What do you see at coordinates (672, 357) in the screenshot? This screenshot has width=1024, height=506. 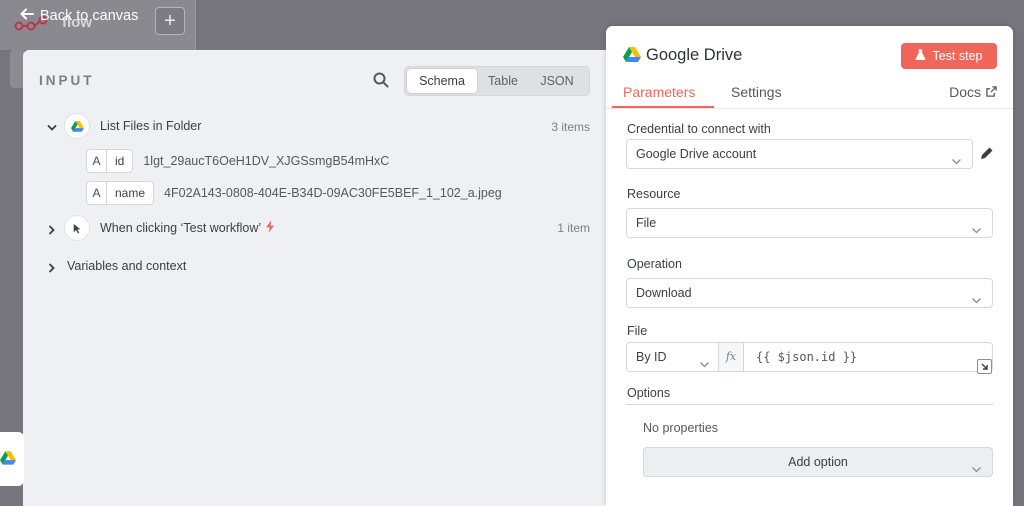 I see `file-mode-select: By ID` at bounding box center [672, 357].